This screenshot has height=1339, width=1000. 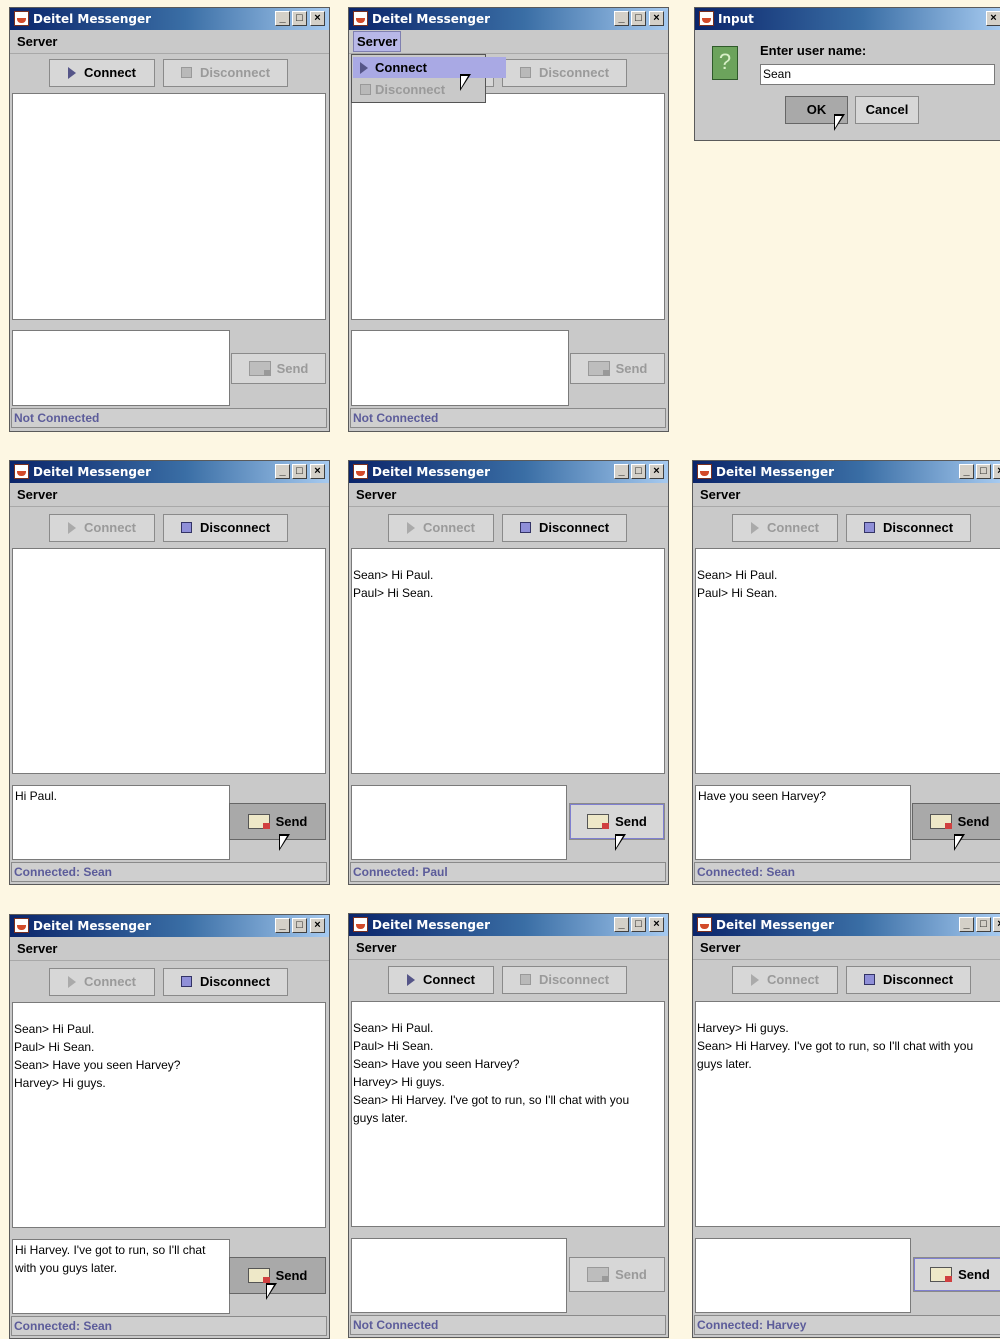 I want to click on question-icon: ?, so click(x=725, y=63).